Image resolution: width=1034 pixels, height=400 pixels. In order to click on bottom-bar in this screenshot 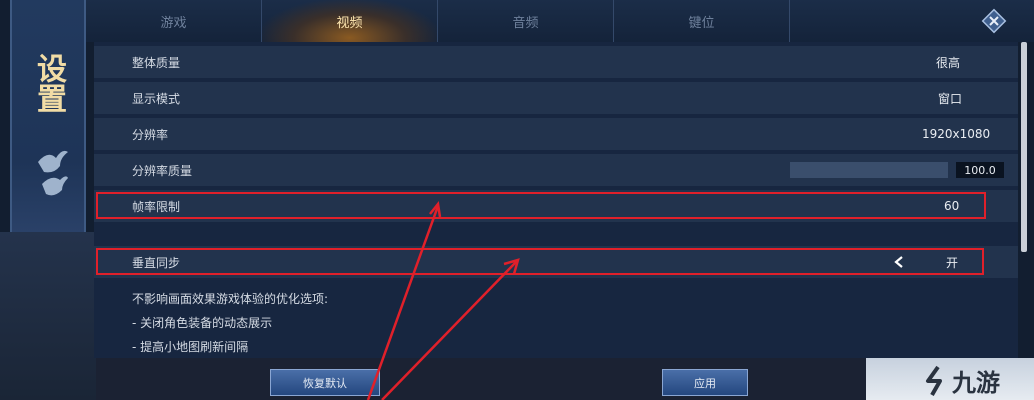, I will do `click(481, 379)`.